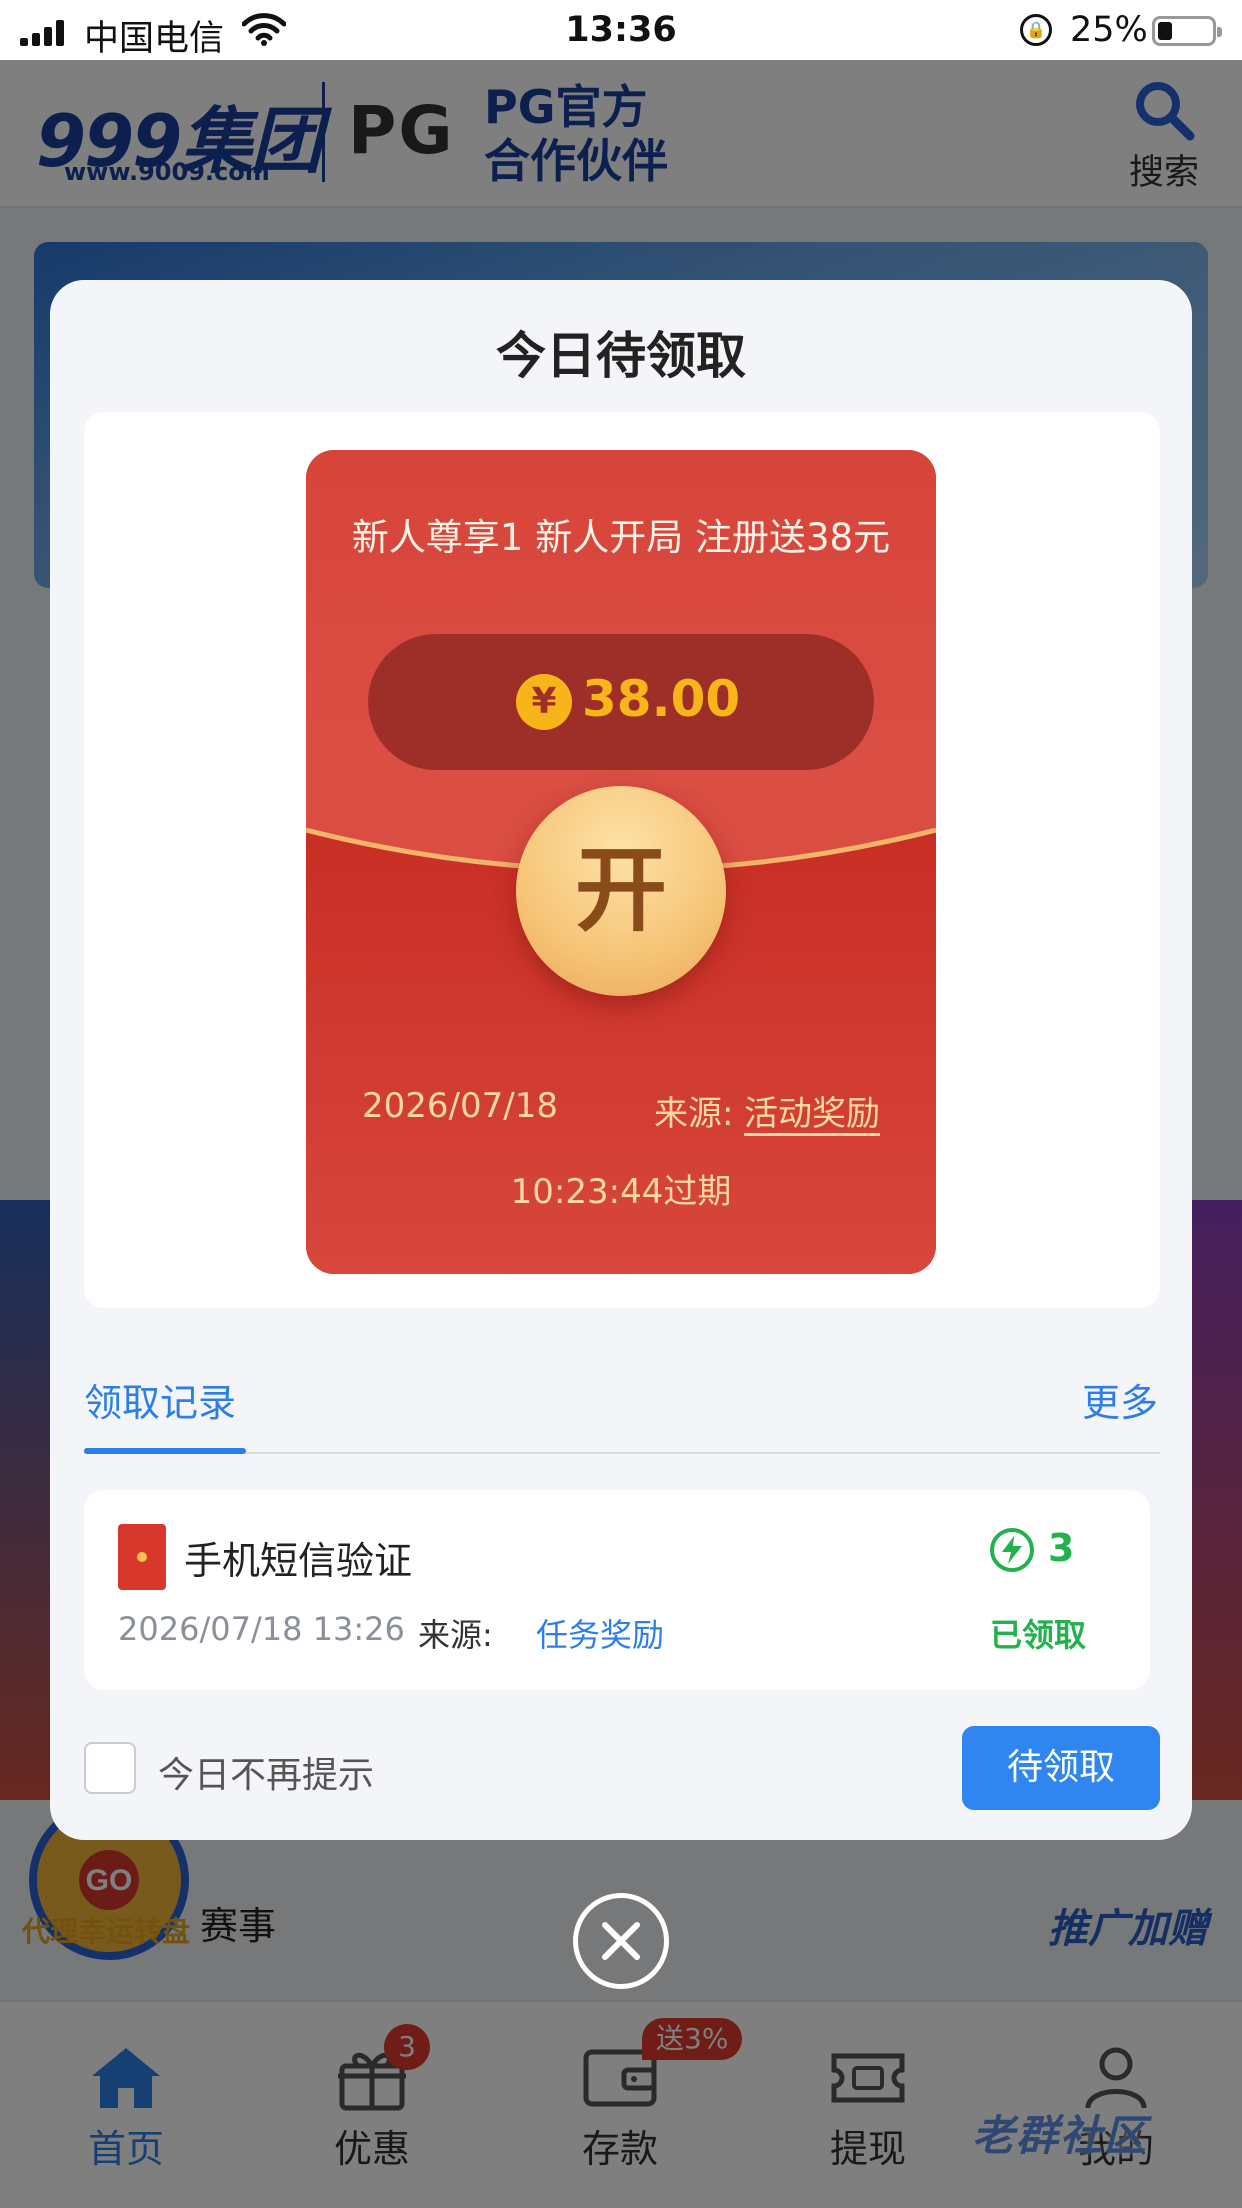 The height and width of the screenshot is (2208, 1242). I want to click on record-count: 3, so click(1061, 1548).